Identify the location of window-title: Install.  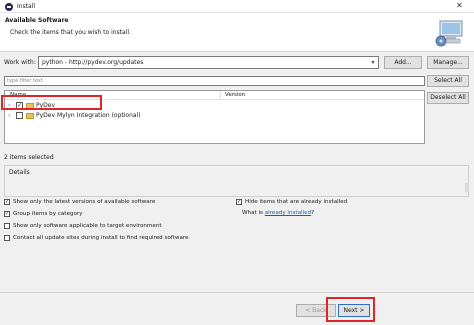
(26, 6).